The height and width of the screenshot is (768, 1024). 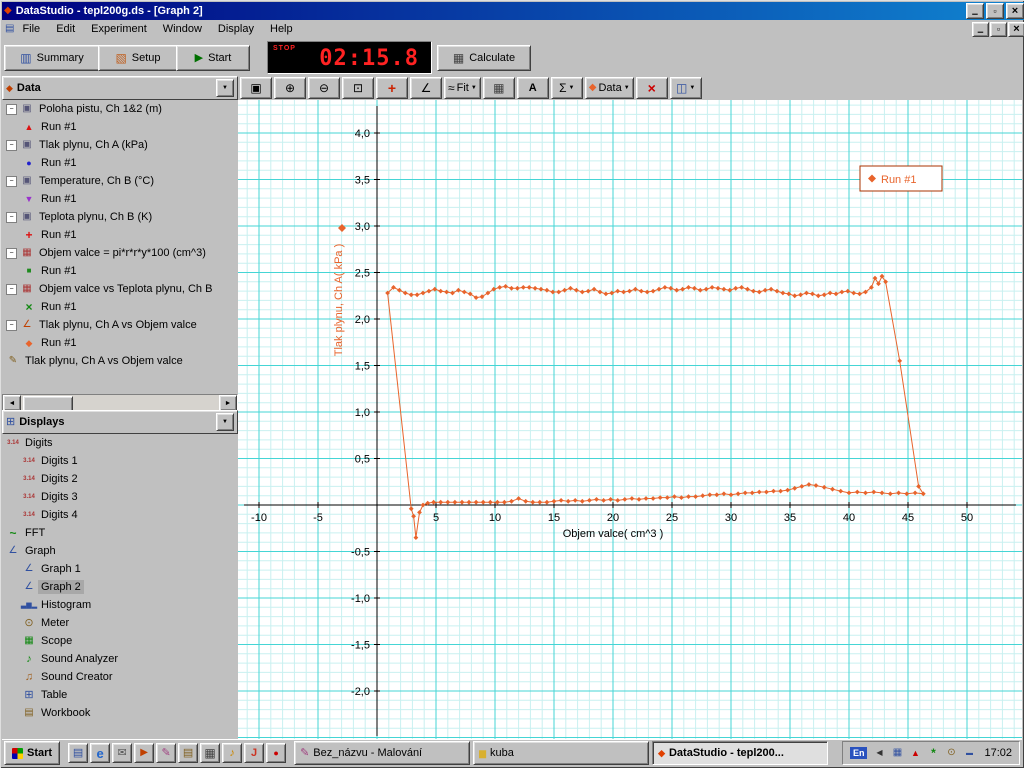 I want to click on data-tree-item: ■ Run #1, so click(x=120, y=271).